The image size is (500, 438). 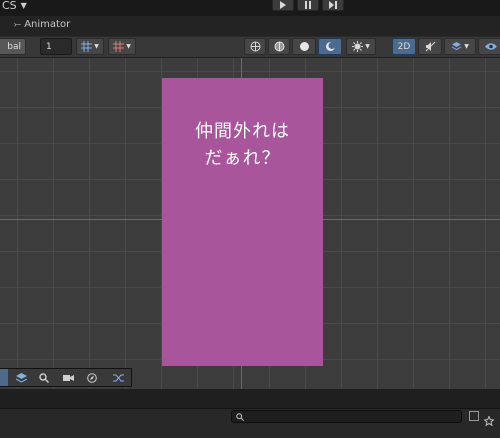 I want to click on visibility-button, so click(x=489, y=46).